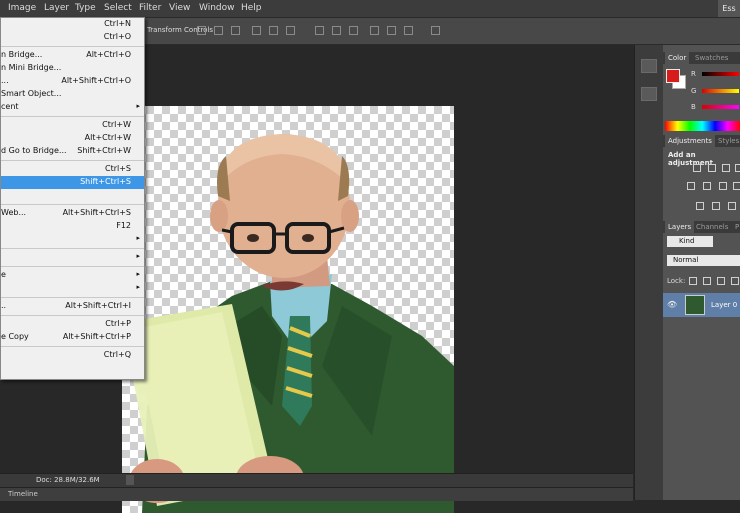 This screenshot has width=740, height=513. I want to click on file-menu-item: .. Alt+Shift+Ctrl+I, so click(72, 306).